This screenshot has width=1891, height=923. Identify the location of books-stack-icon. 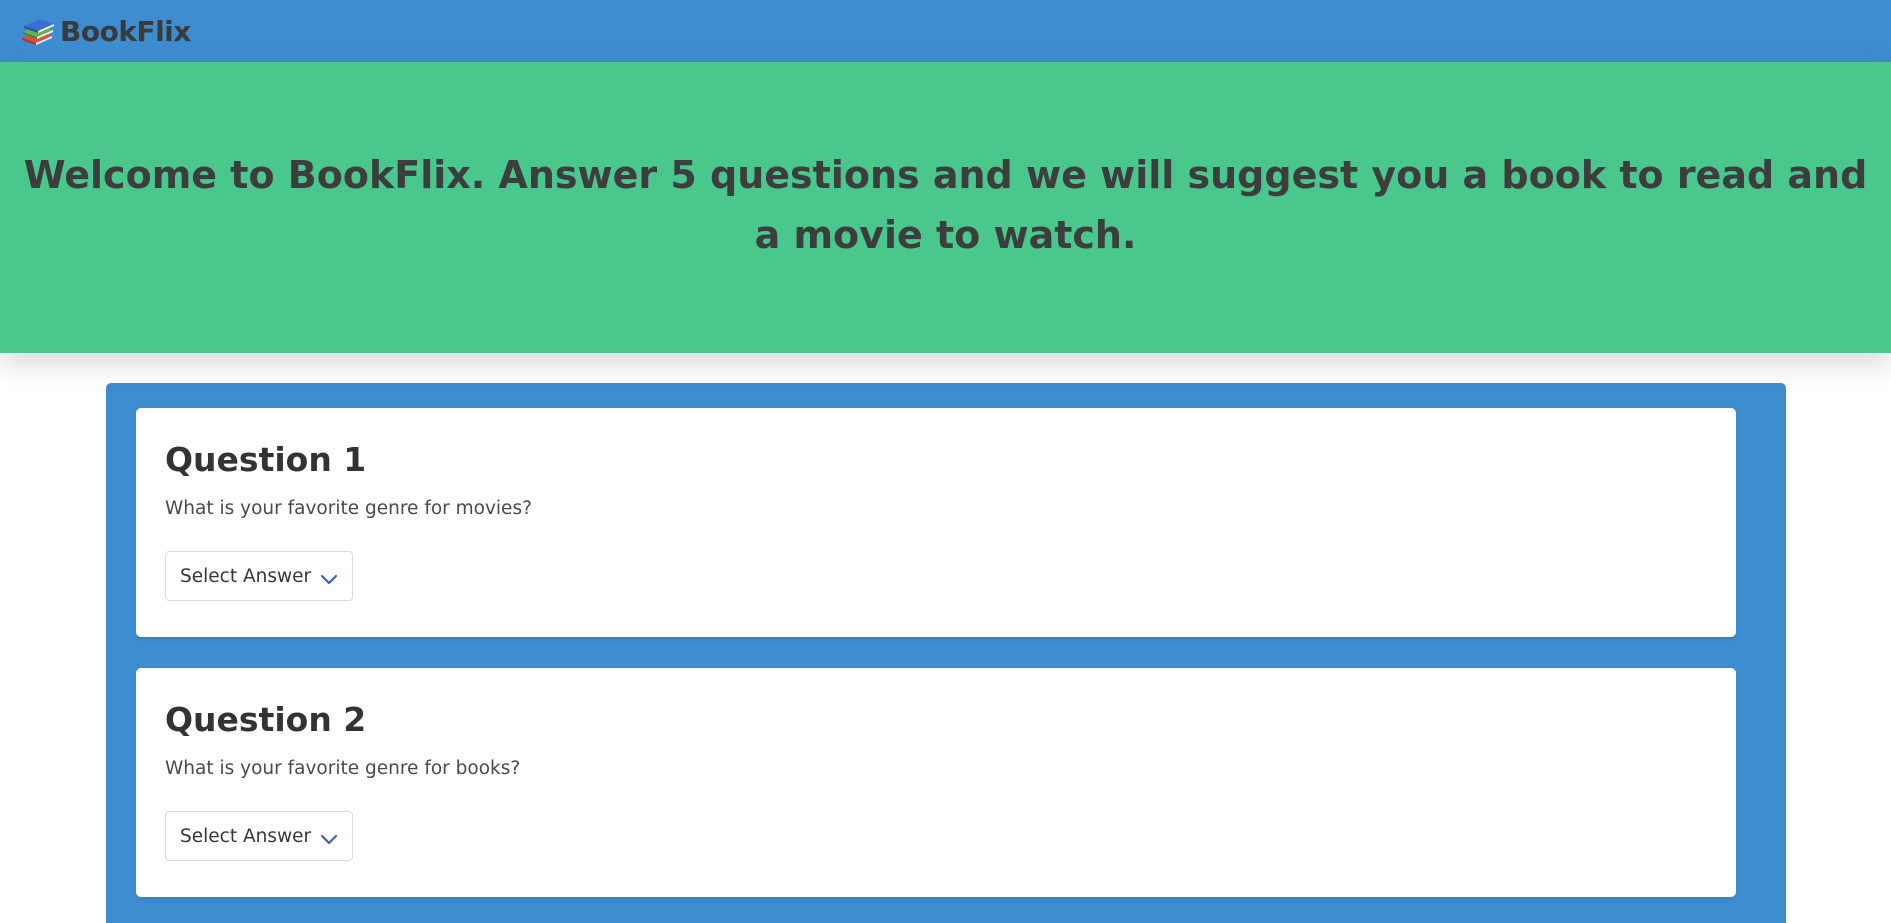
(37, 31).